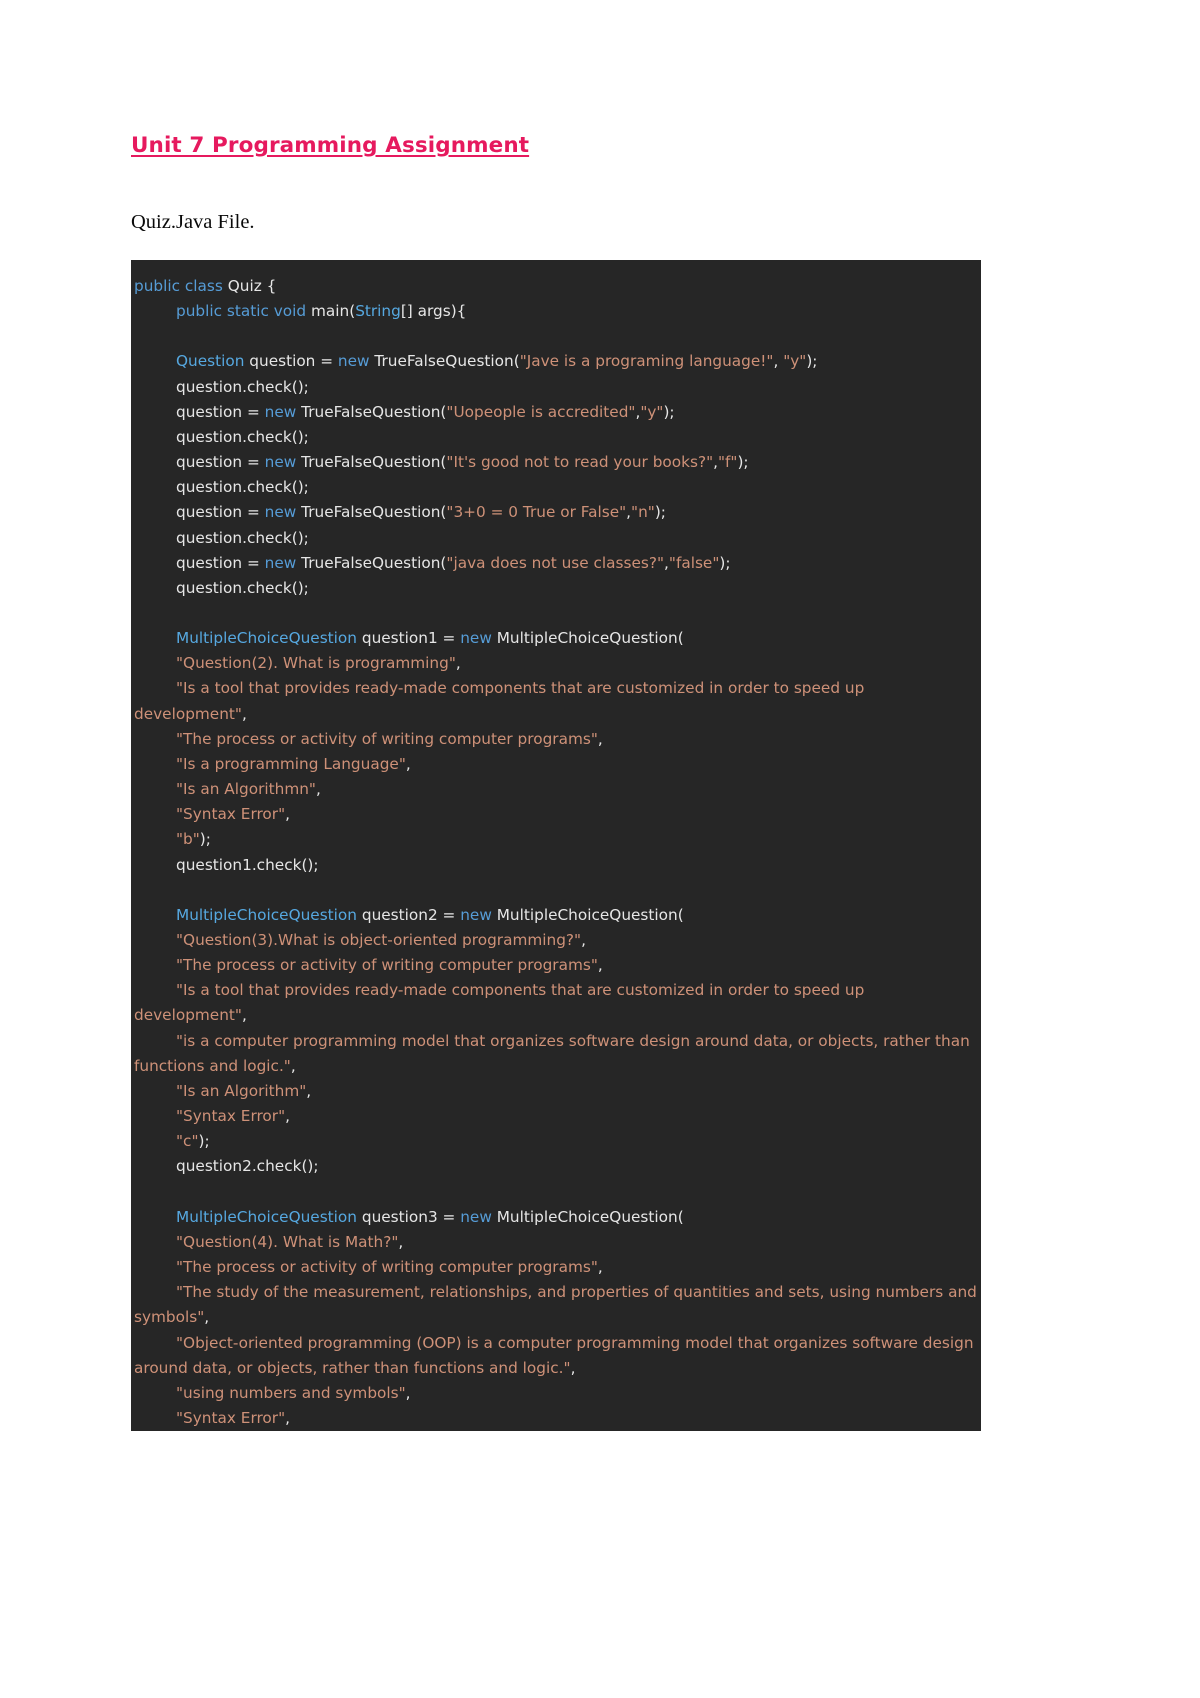 The width and height of the screenshot is (1200, 1698). I want to click on code-token-str: "Is an Algorithmn", so click(246, 789).